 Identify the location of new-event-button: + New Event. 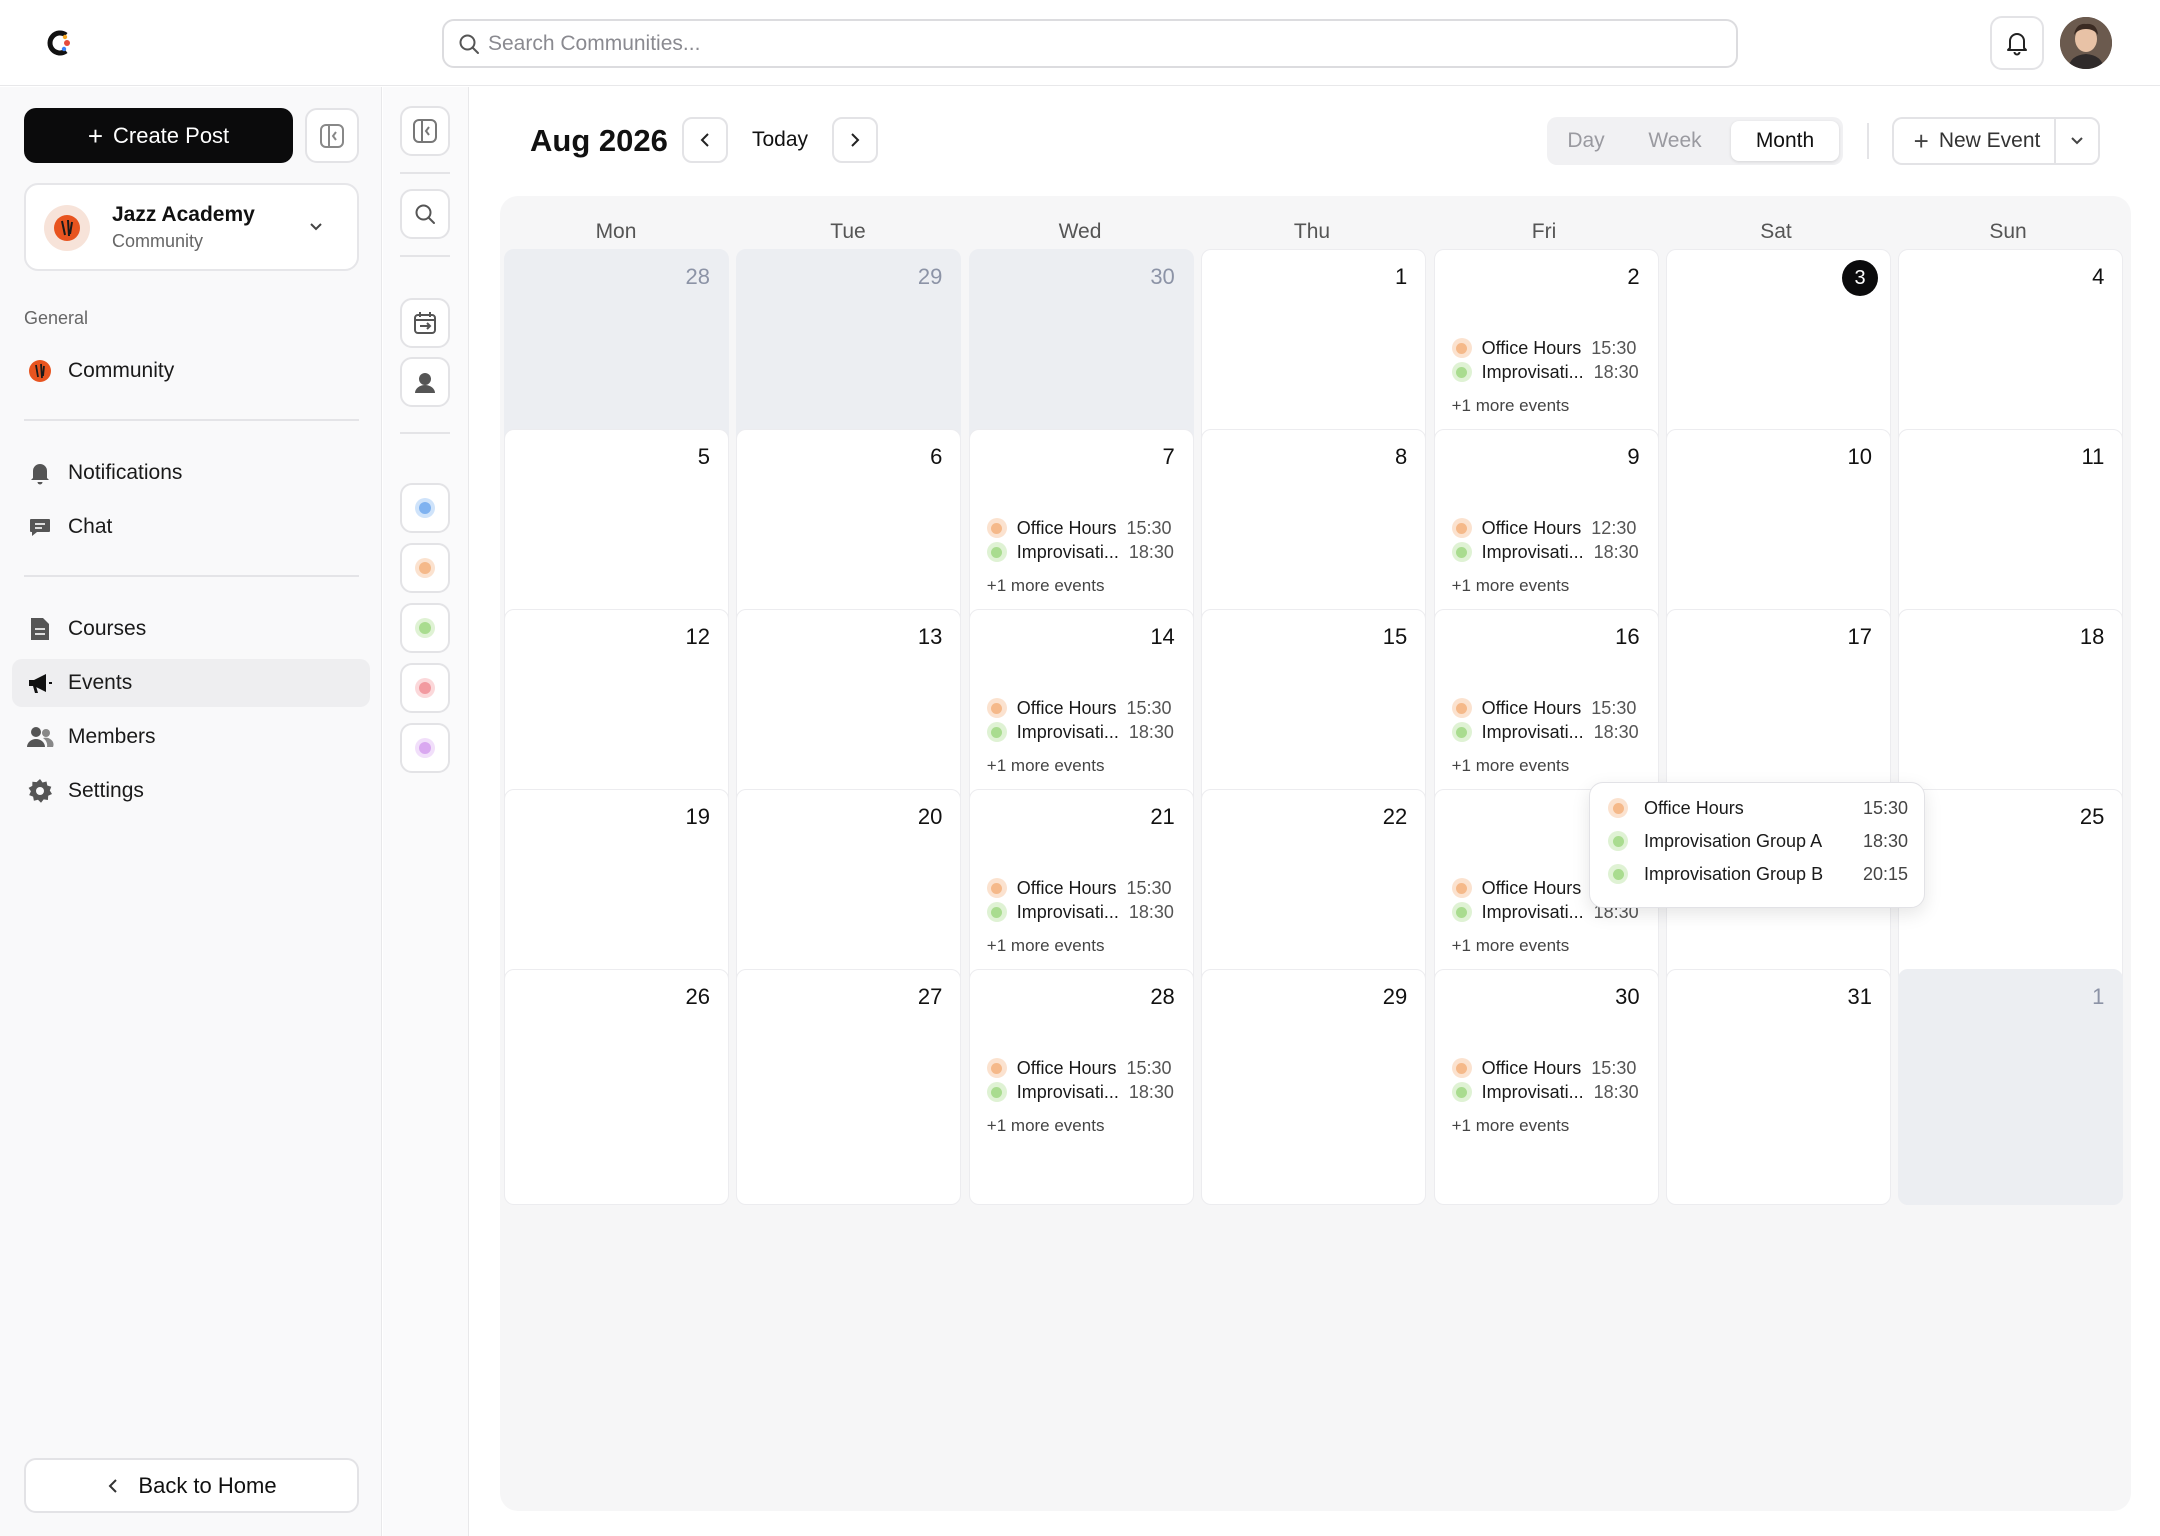
(1976, 141).